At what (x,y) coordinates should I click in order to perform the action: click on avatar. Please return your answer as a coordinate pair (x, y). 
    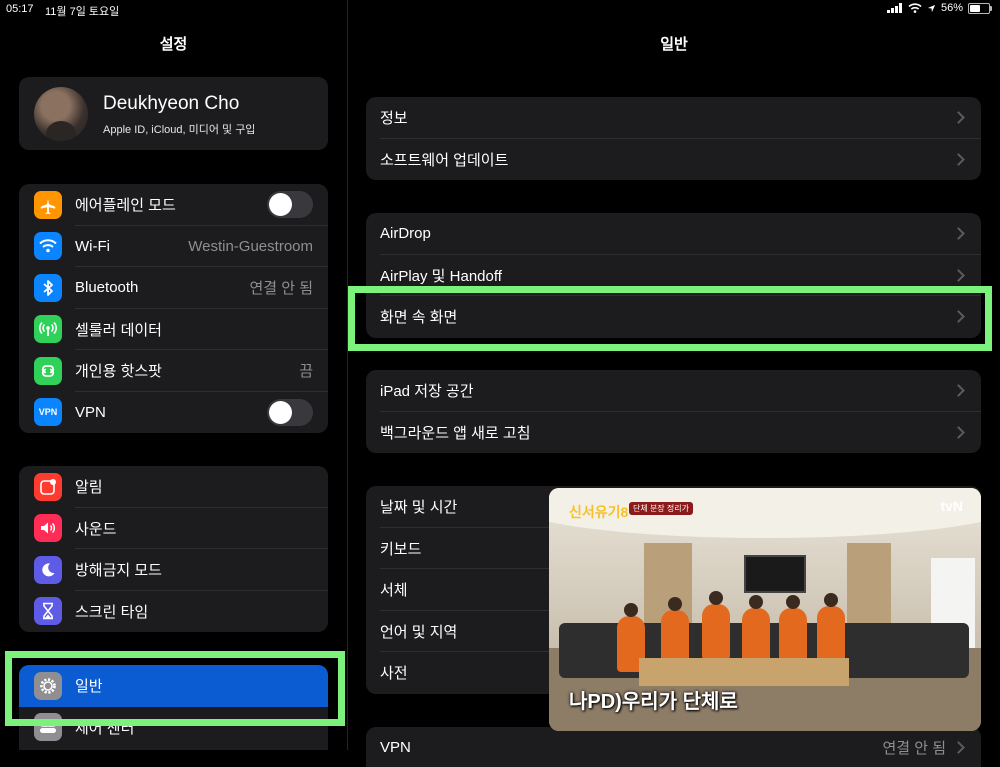
    Looking at the image, I should click on (61, 114).